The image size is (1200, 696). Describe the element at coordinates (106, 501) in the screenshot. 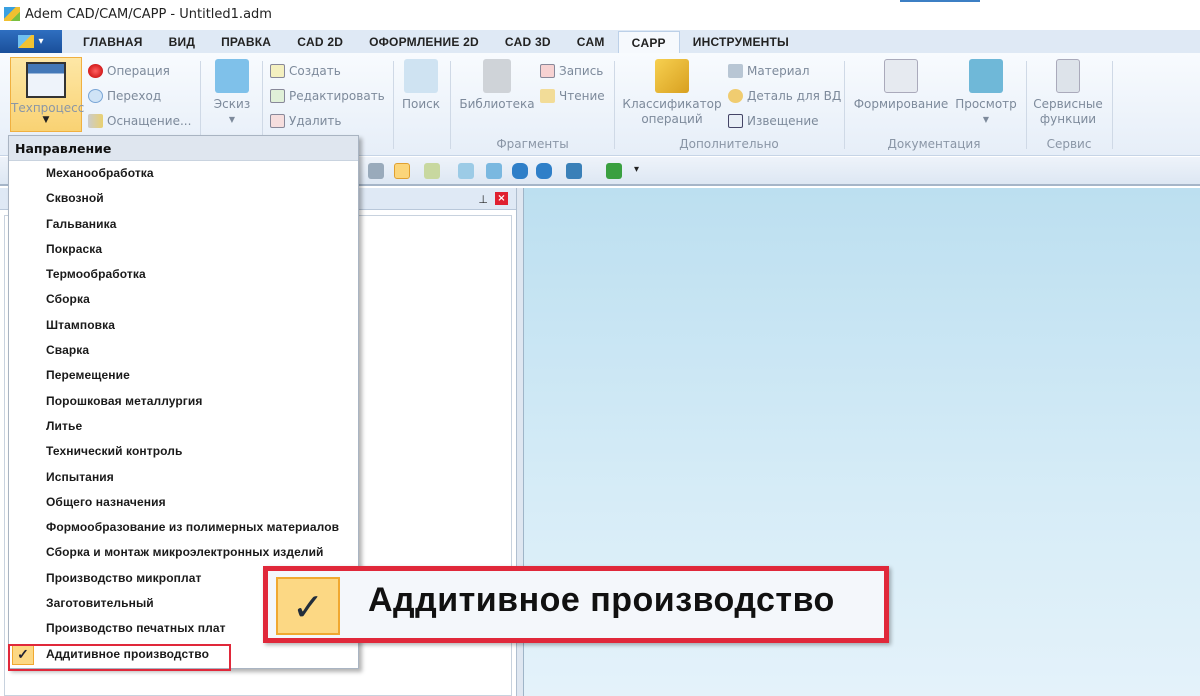

I see `menu-item-label: Общего назначения` at that location.